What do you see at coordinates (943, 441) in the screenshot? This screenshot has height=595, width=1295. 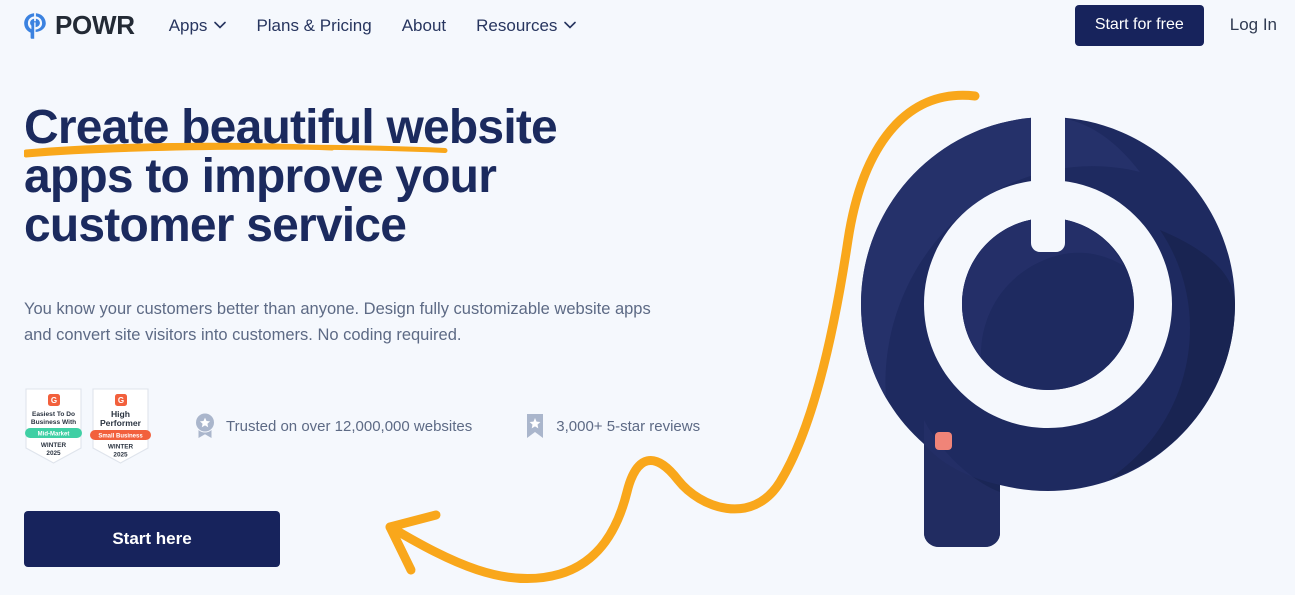 I see `coral-square` at bounding box center [943, 441].